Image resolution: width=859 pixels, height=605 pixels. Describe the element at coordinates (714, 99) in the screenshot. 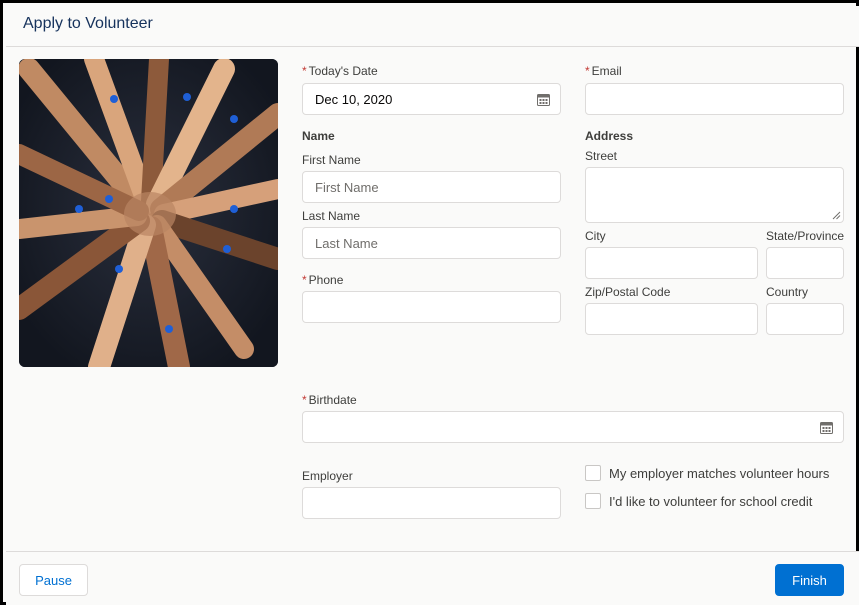

I see `email-field` at that location.